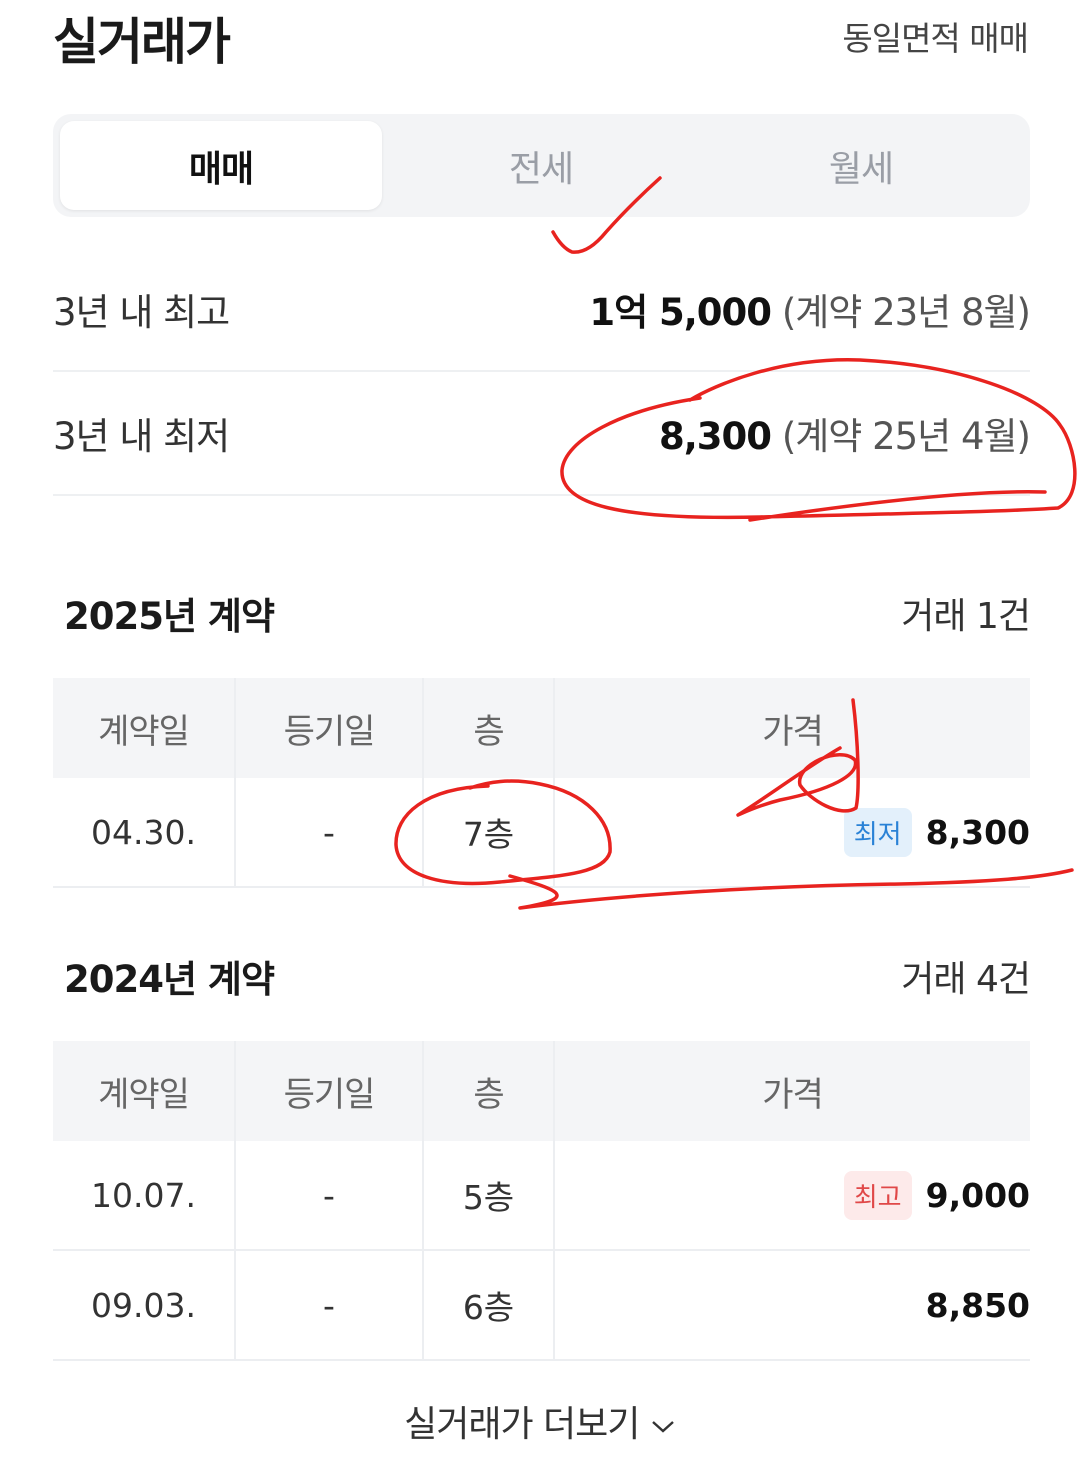  I want to click on section-title: 2024년 계약, so click(169, 979).